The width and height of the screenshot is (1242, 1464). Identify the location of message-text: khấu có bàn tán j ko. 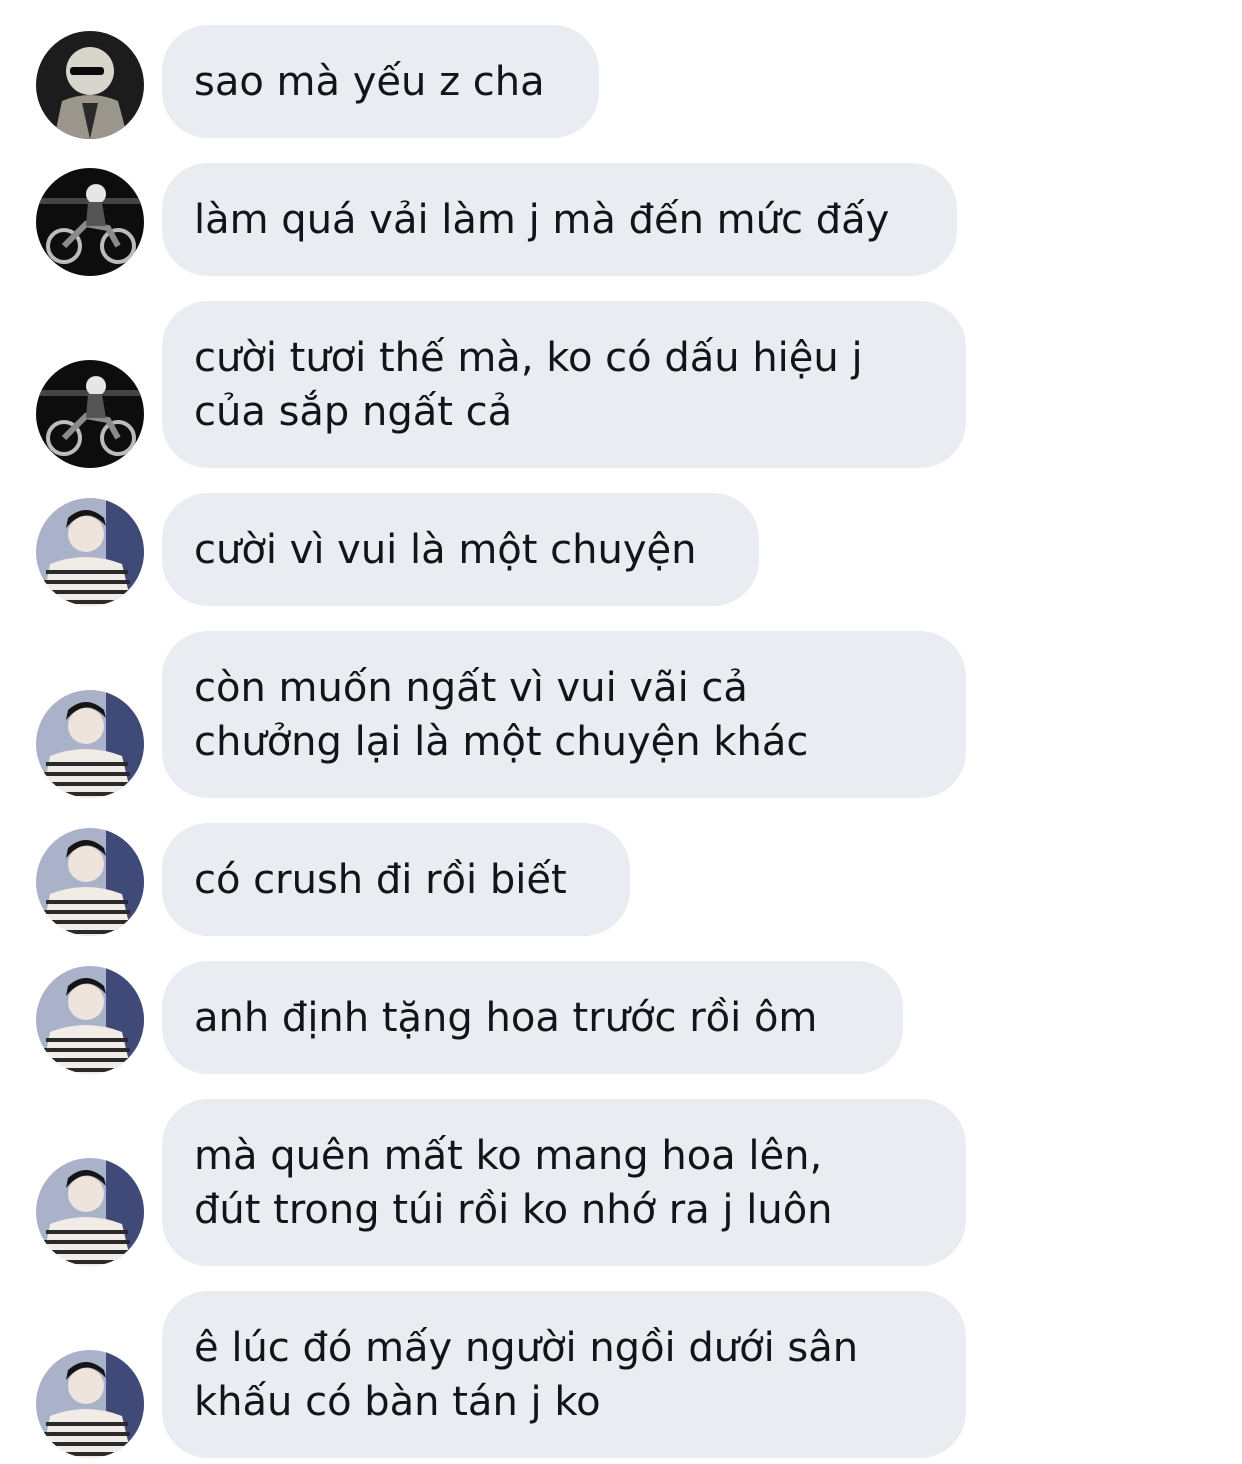
(397, 1401).